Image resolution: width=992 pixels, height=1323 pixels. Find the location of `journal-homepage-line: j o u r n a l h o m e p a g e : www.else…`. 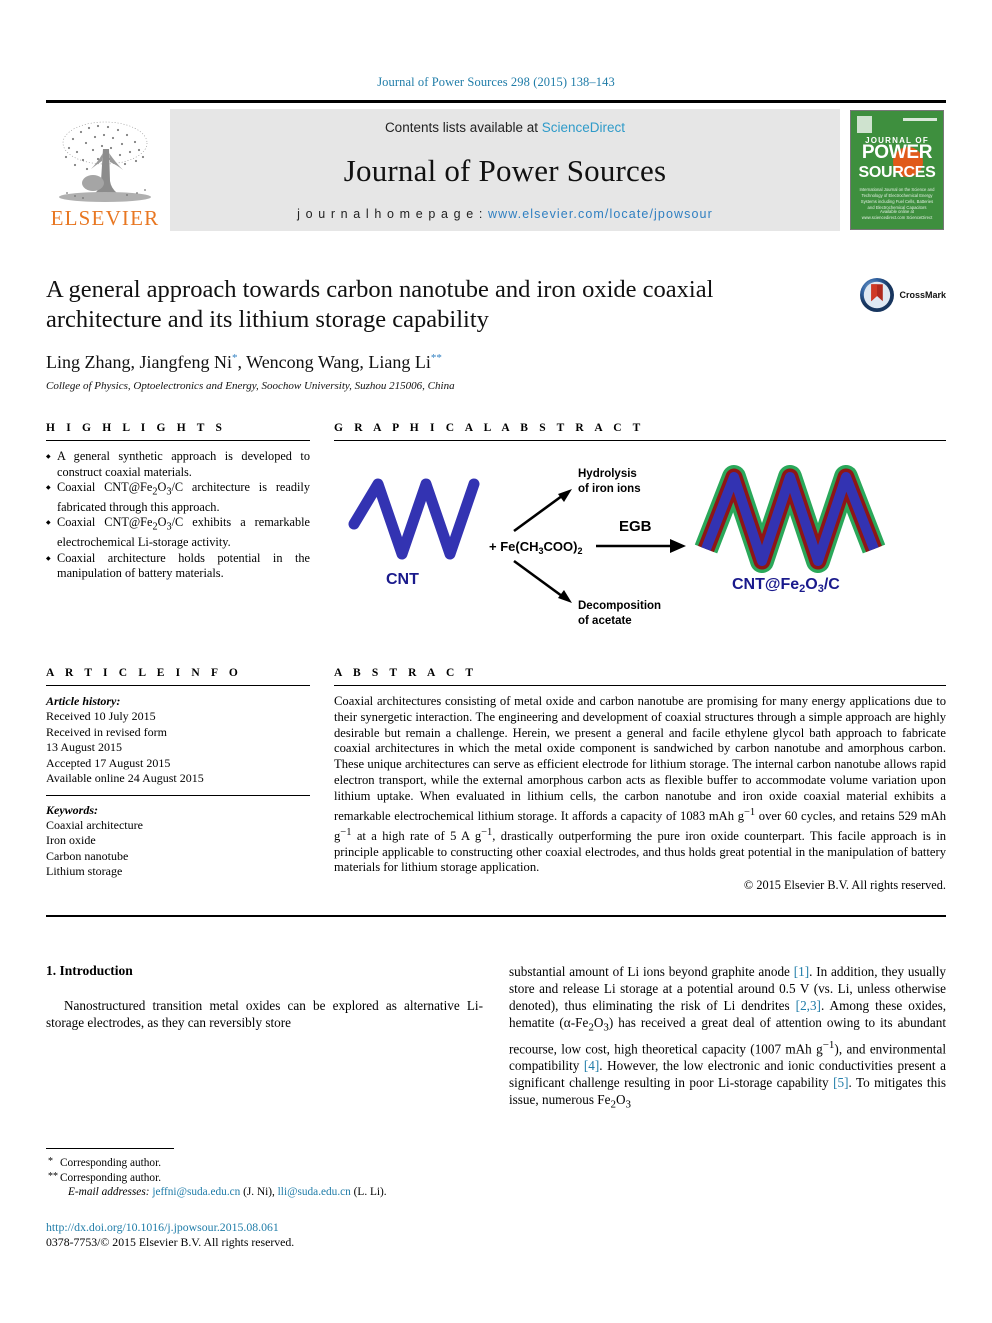

journal-homepage-line: j o u r n a l h o m e p a g e : www.else… is located at coordinates (505, 214).